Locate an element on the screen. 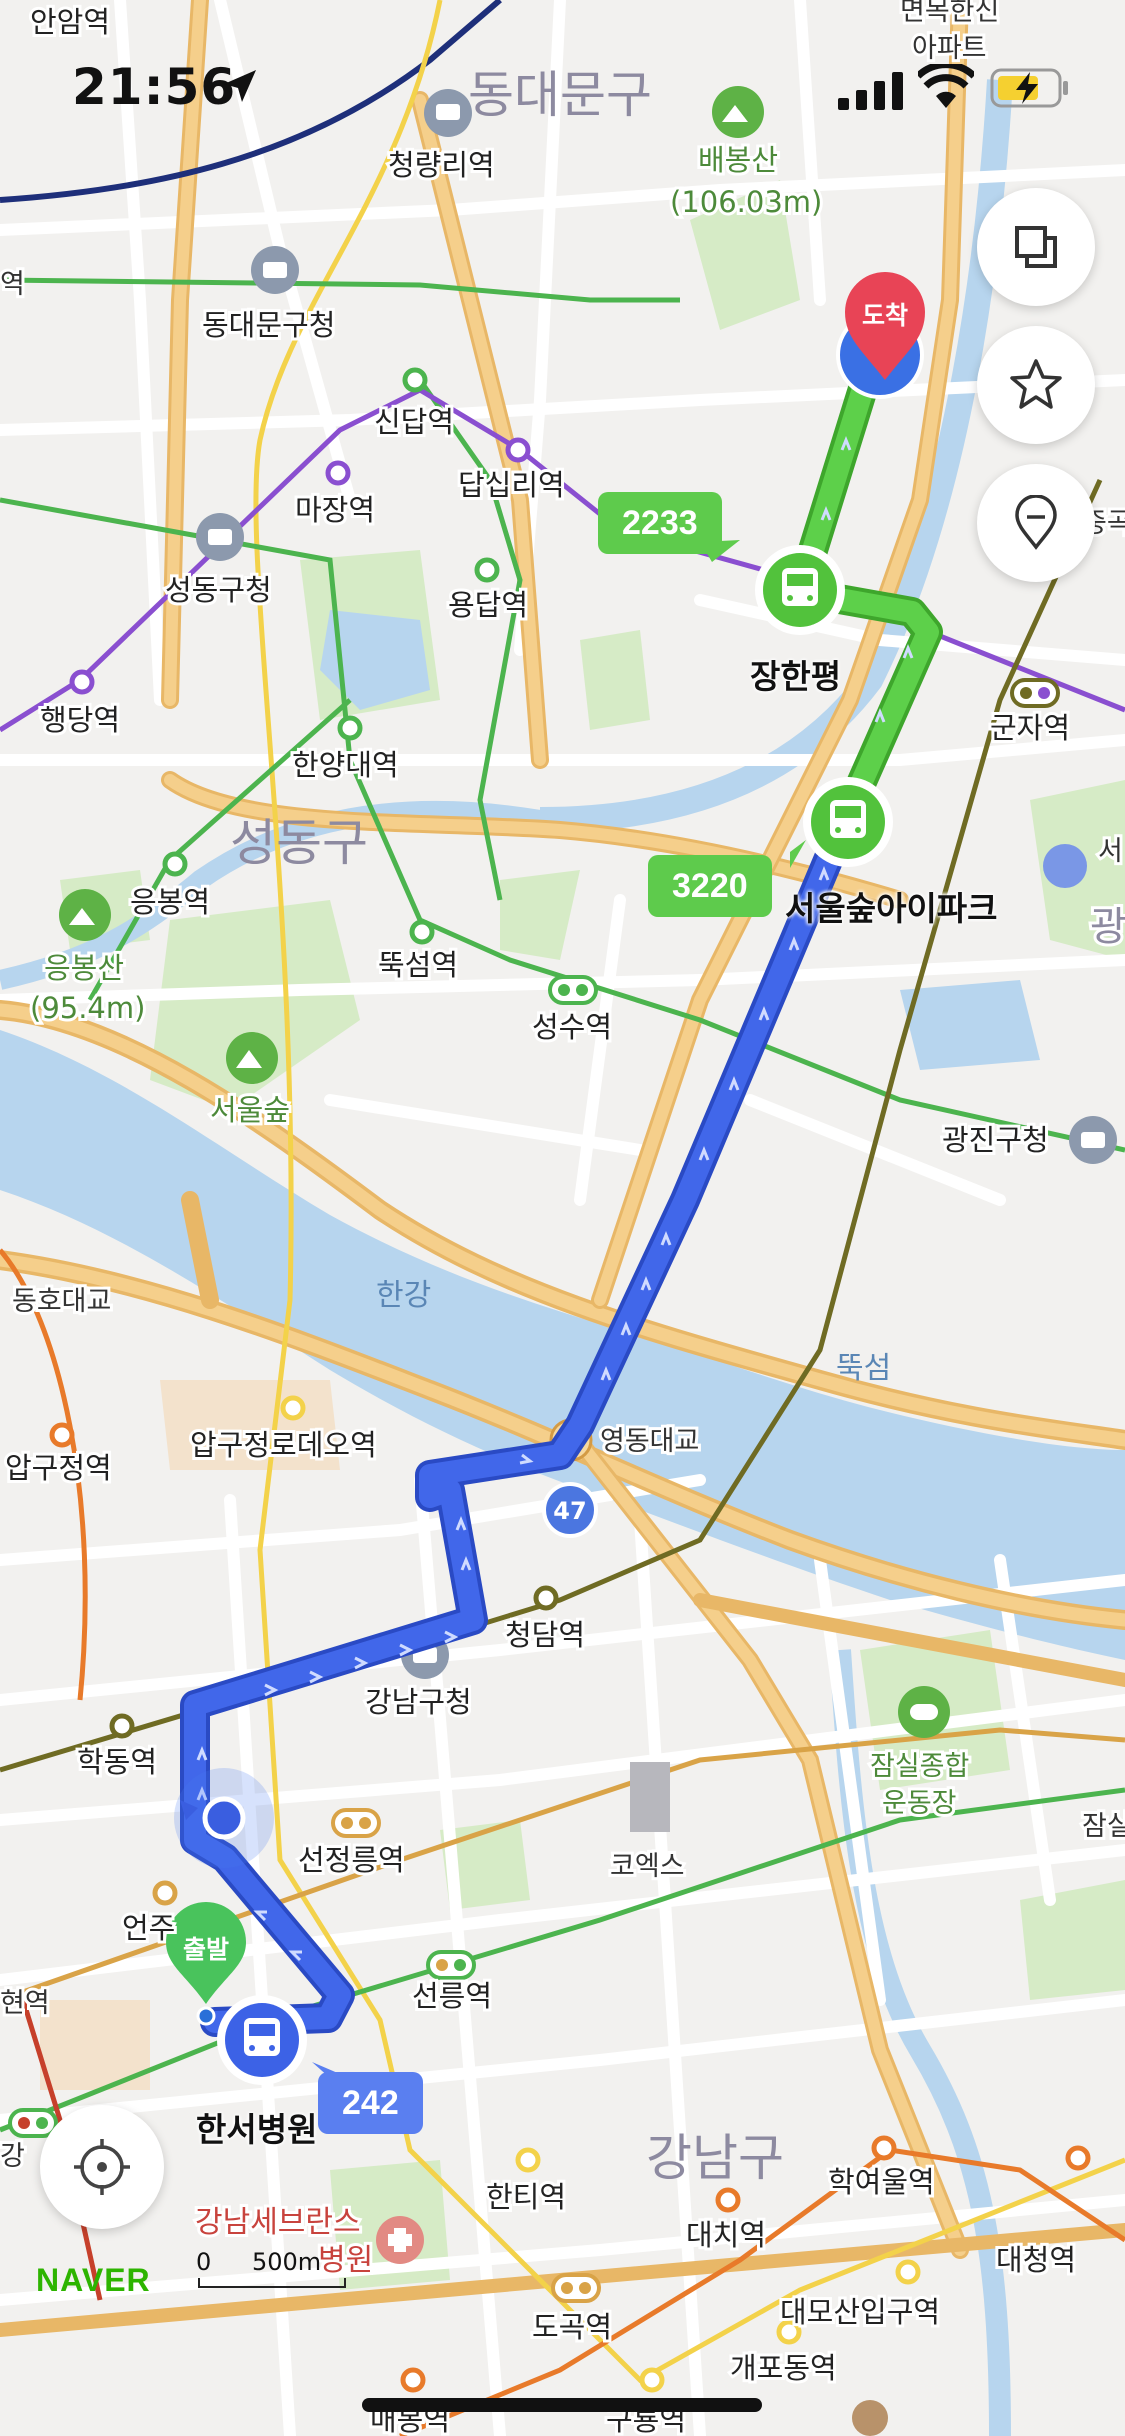  bus-number-tag: 2233 is located at coordinates (660, 523).